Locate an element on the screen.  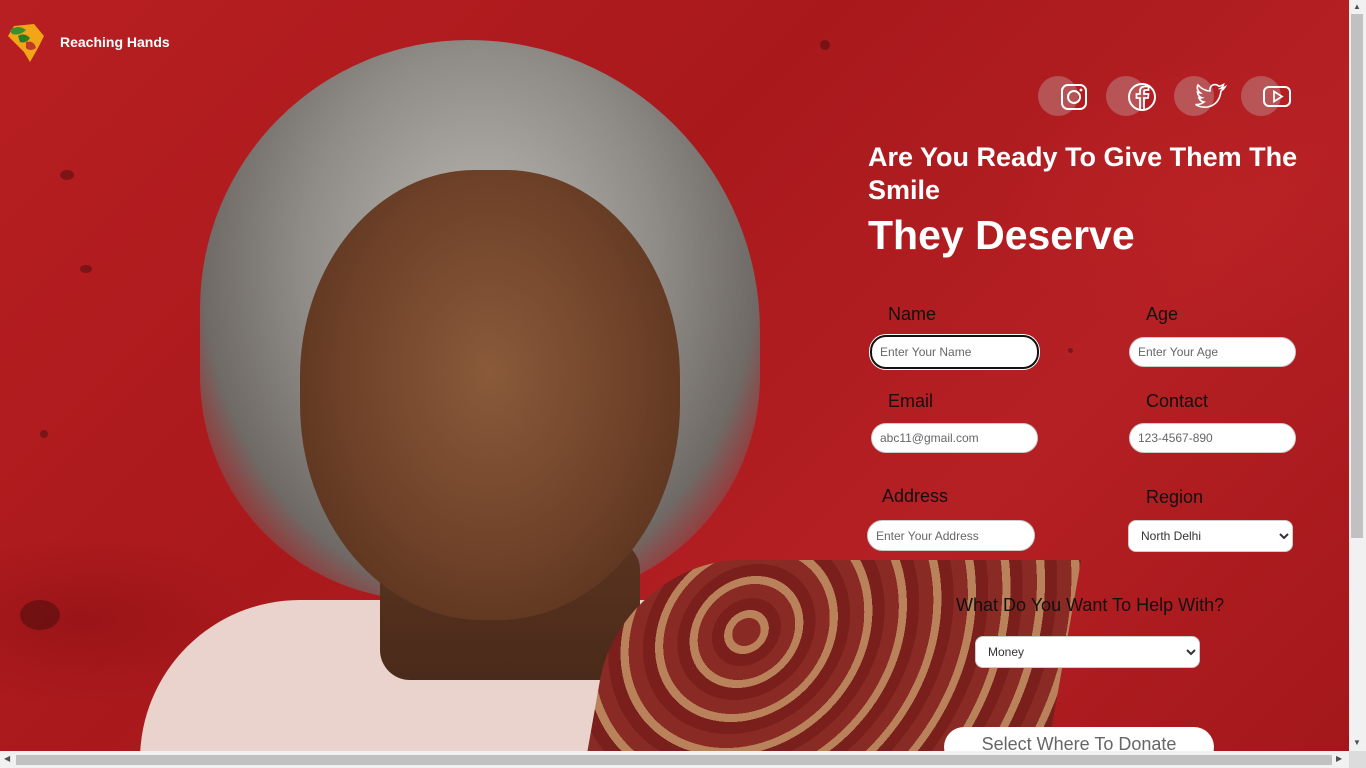
instagram-icon is located at coordinates (1074, 97).